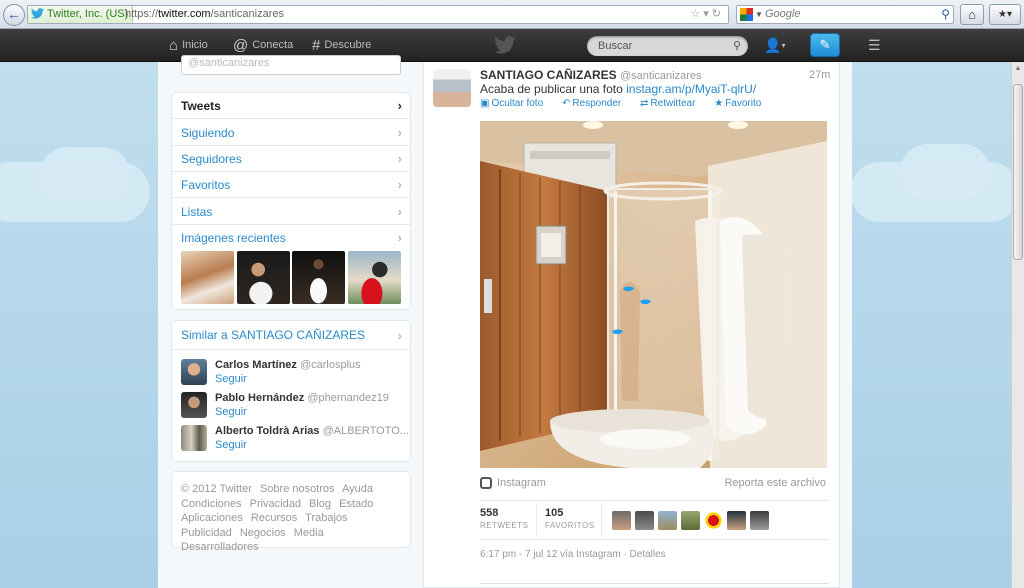  I want to click on reply-action: ↶ Responder, so click(595, 103).